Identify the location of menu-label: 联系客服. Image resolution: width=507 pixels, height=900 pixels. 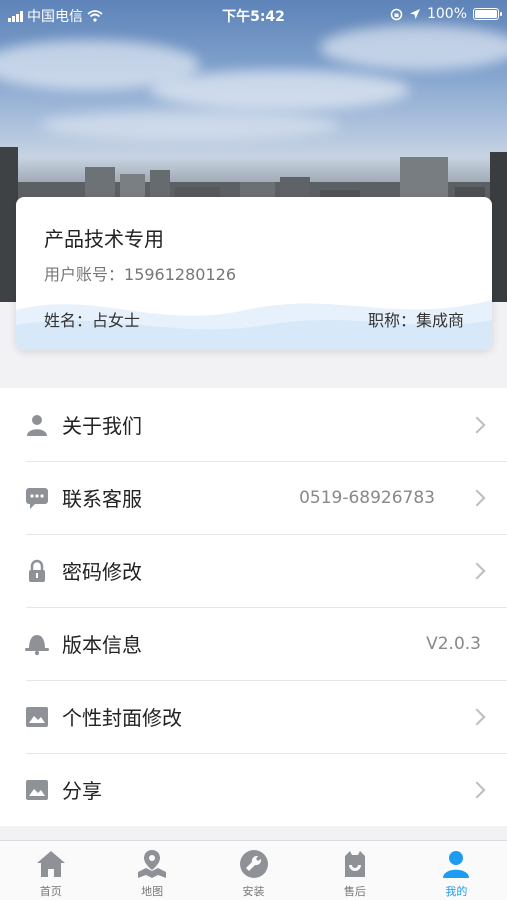
(102, 499).